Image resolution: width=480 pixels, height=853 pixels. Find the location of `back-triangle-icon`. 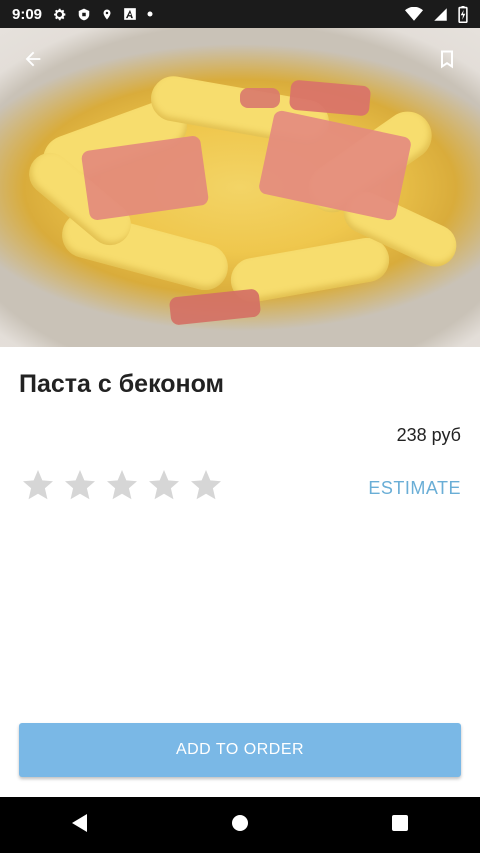

back-triangle-icon is located at coordinates (80, 825).